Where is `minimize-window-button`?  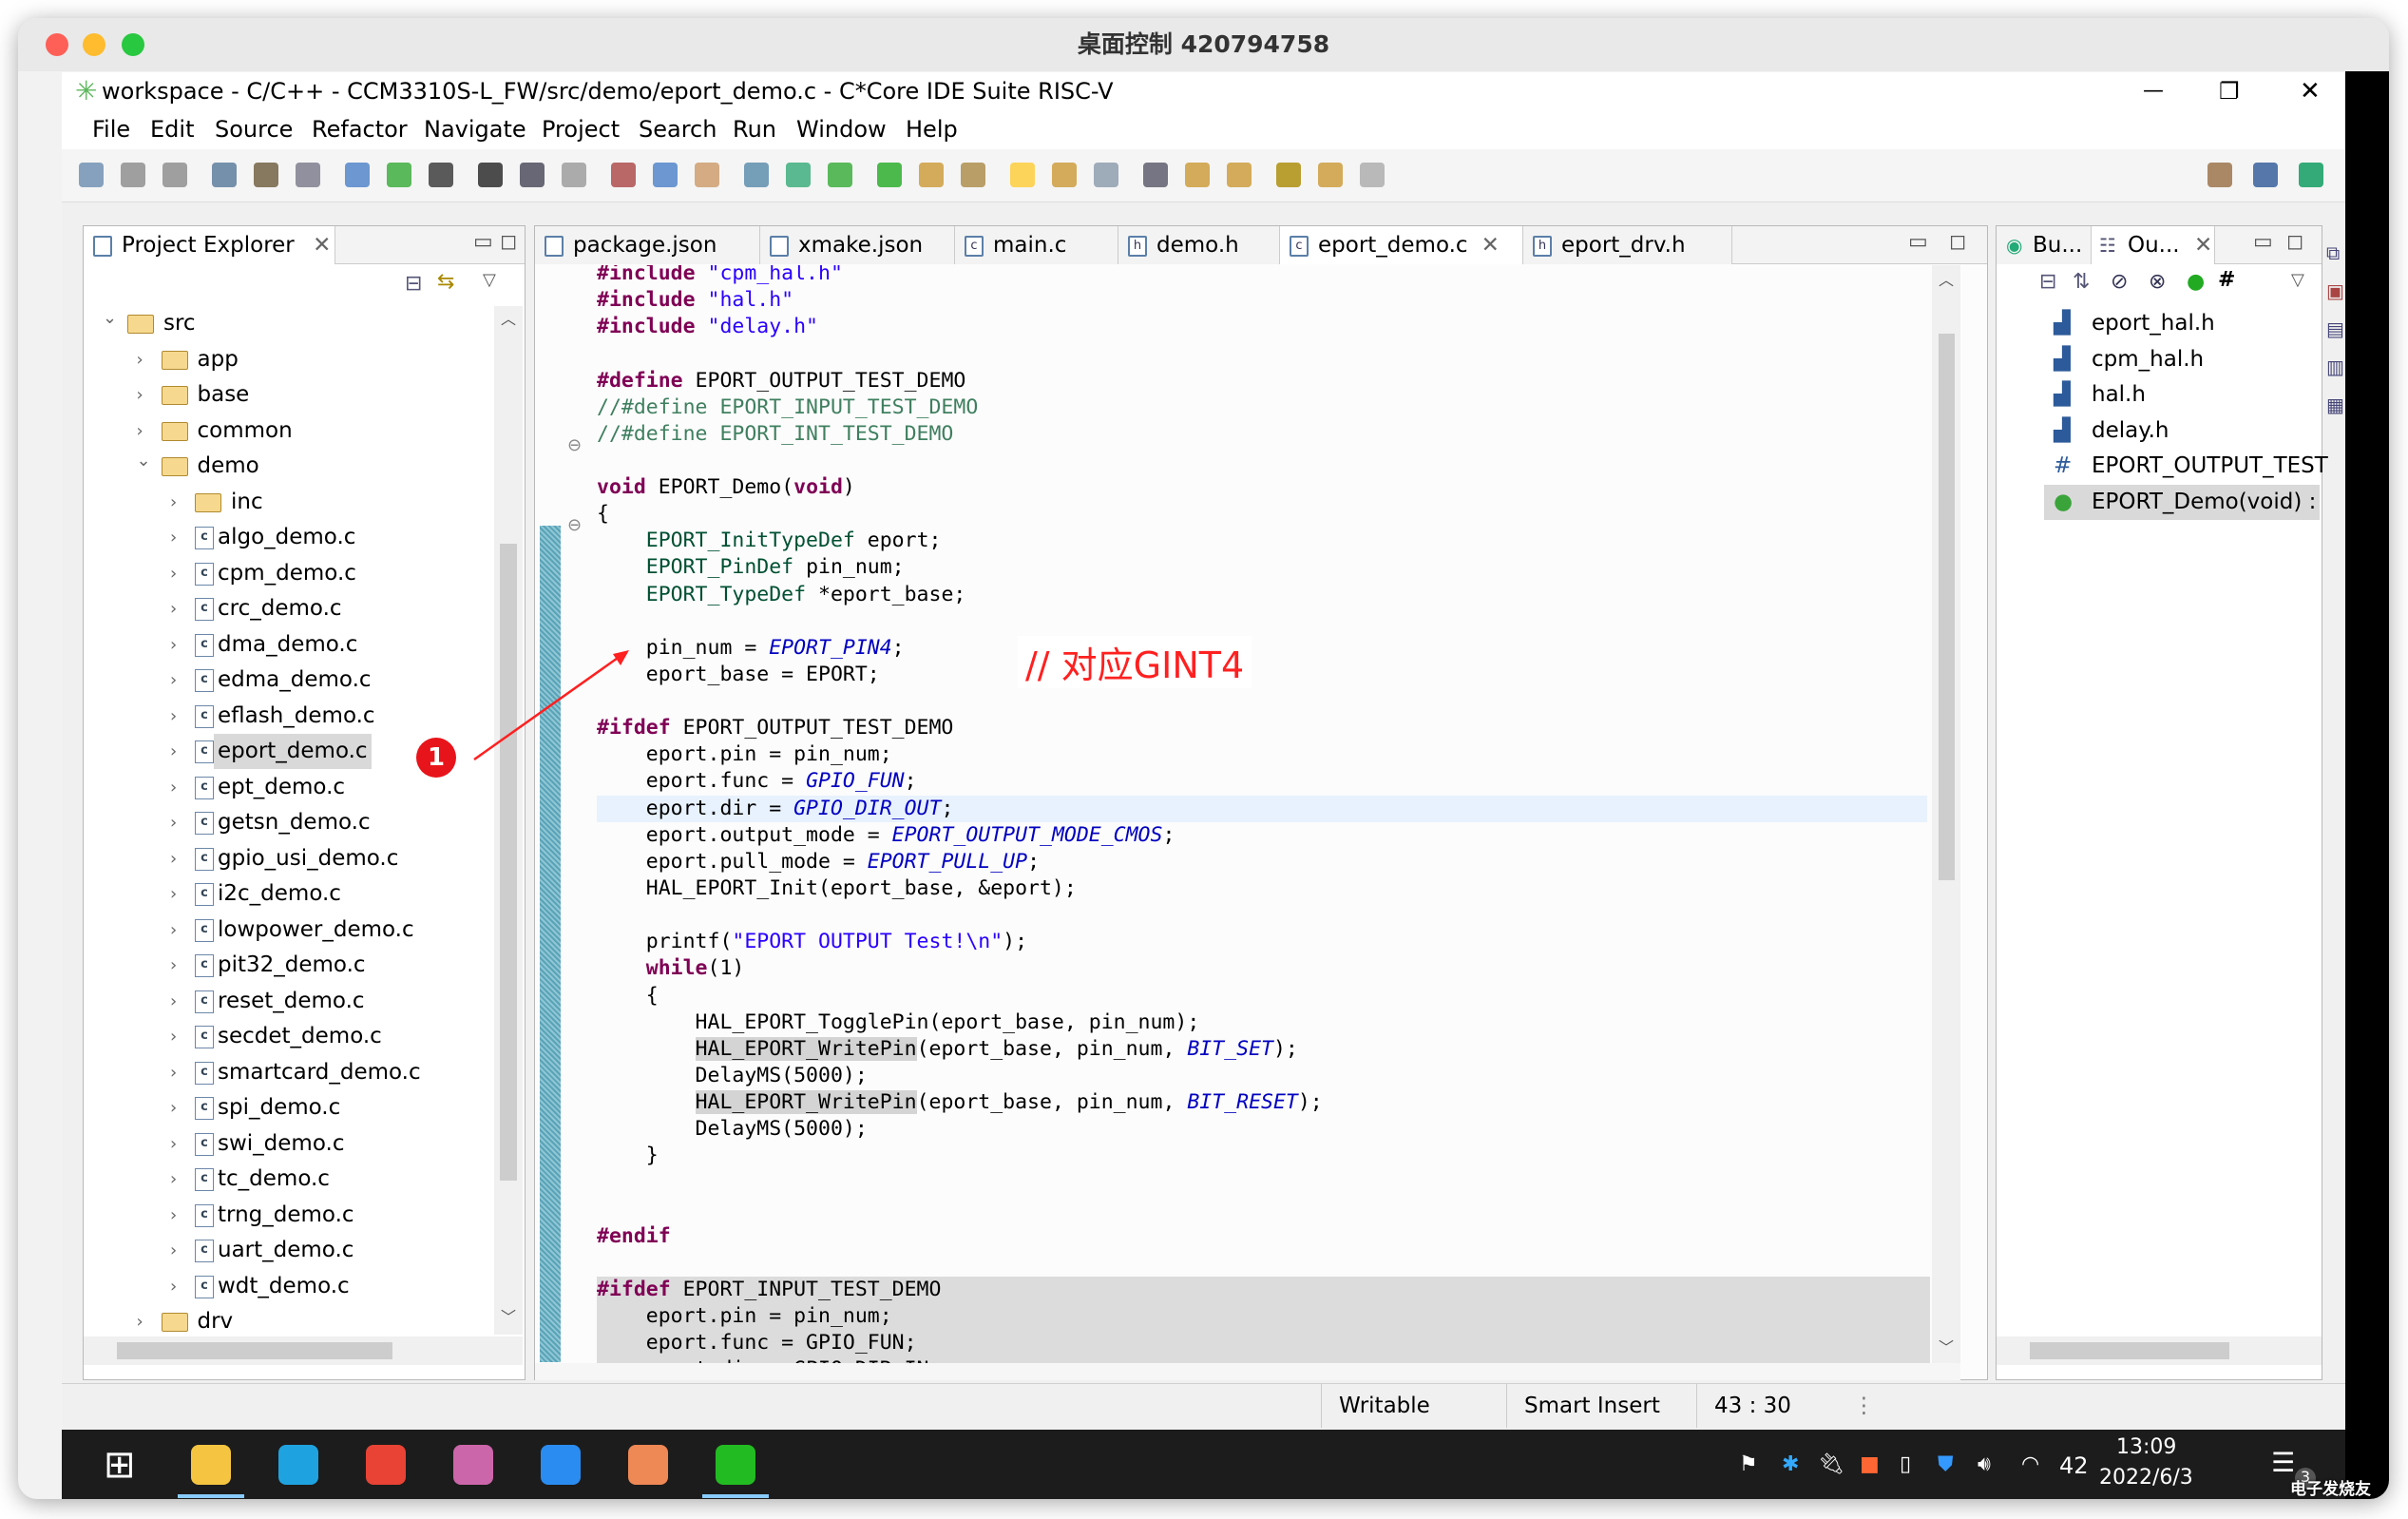
minimize-window-button is located at coordinates (94, 45).